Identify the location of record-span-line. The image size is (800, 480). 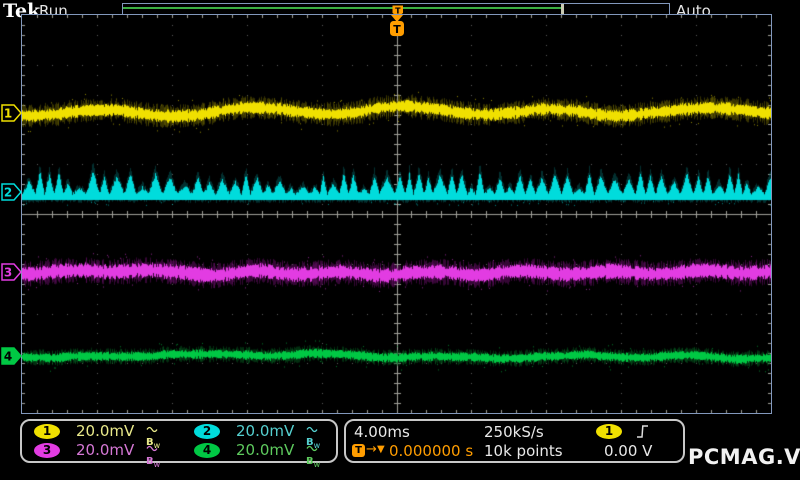
(342, 8).